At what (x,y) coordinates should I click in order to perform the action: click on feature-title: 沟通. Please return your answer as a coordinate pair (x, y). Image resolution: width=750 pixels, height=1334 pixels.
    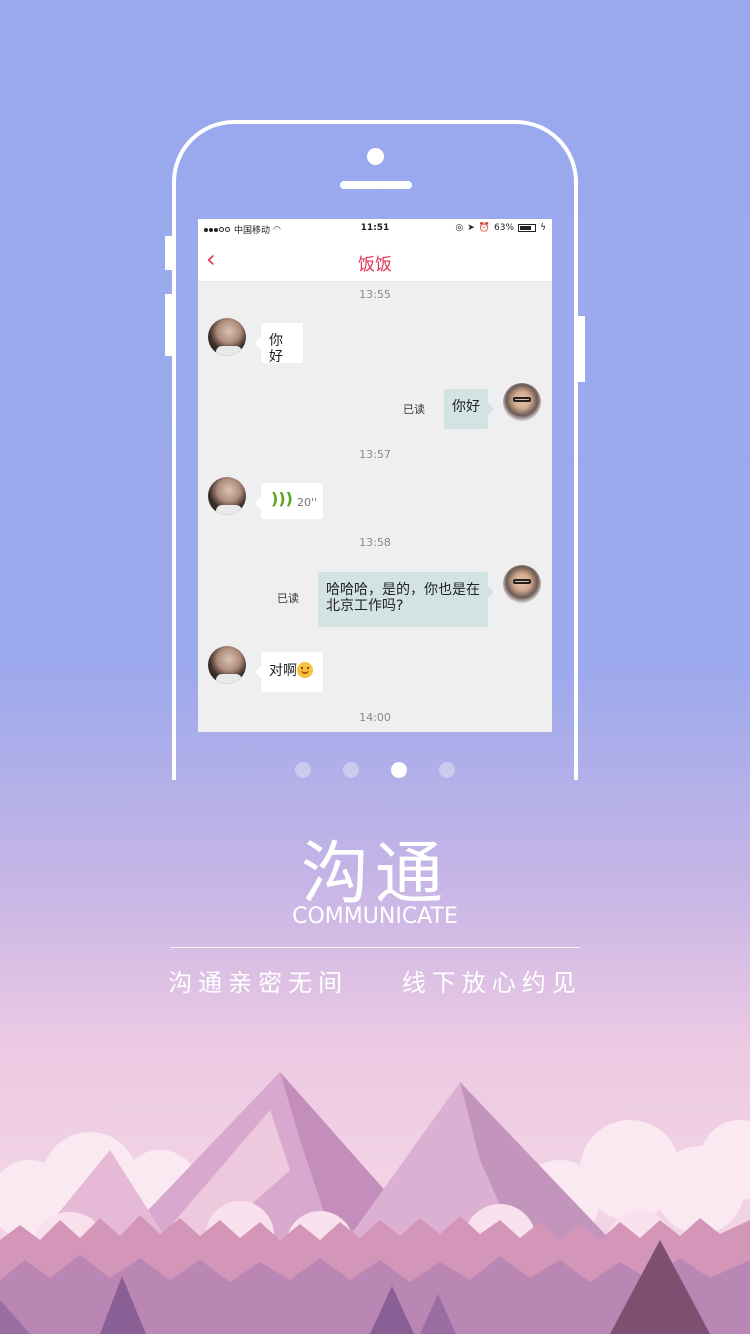
    Looking at the image, I should click on (374, 874).